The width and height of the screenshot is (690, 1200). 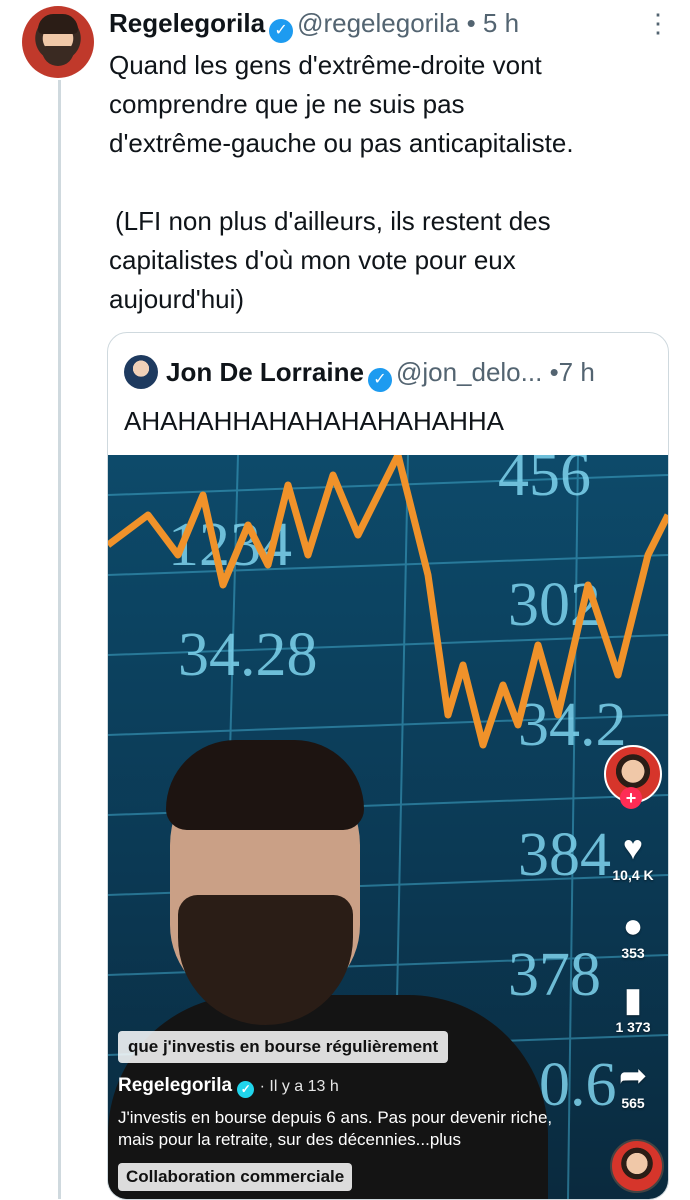 What do you see at coordinates (312, 260) in the screenshot?
I see `tweet-line: capitalistes d'où mon vote pour eux` at bounding box center [312, 260].